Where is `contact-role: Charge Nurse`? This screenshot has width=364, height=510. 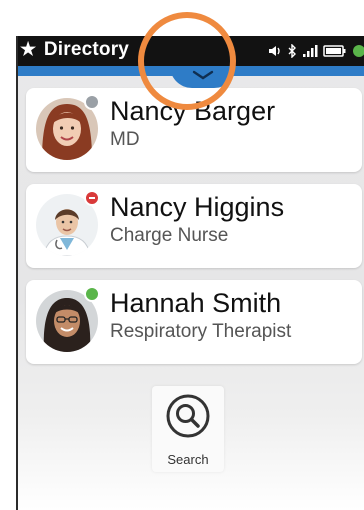 contact-role: Charge Nurse is located at coordinates (169, 235).